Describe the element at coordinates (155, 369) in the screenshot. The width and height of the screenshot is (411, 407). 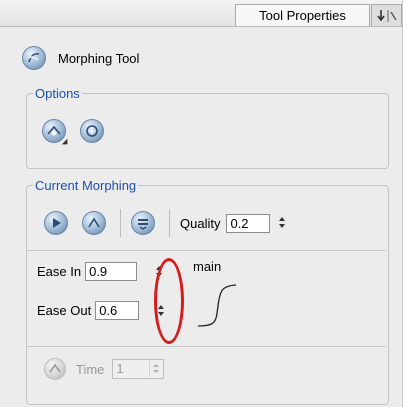
I see `time-spinner` at that location.